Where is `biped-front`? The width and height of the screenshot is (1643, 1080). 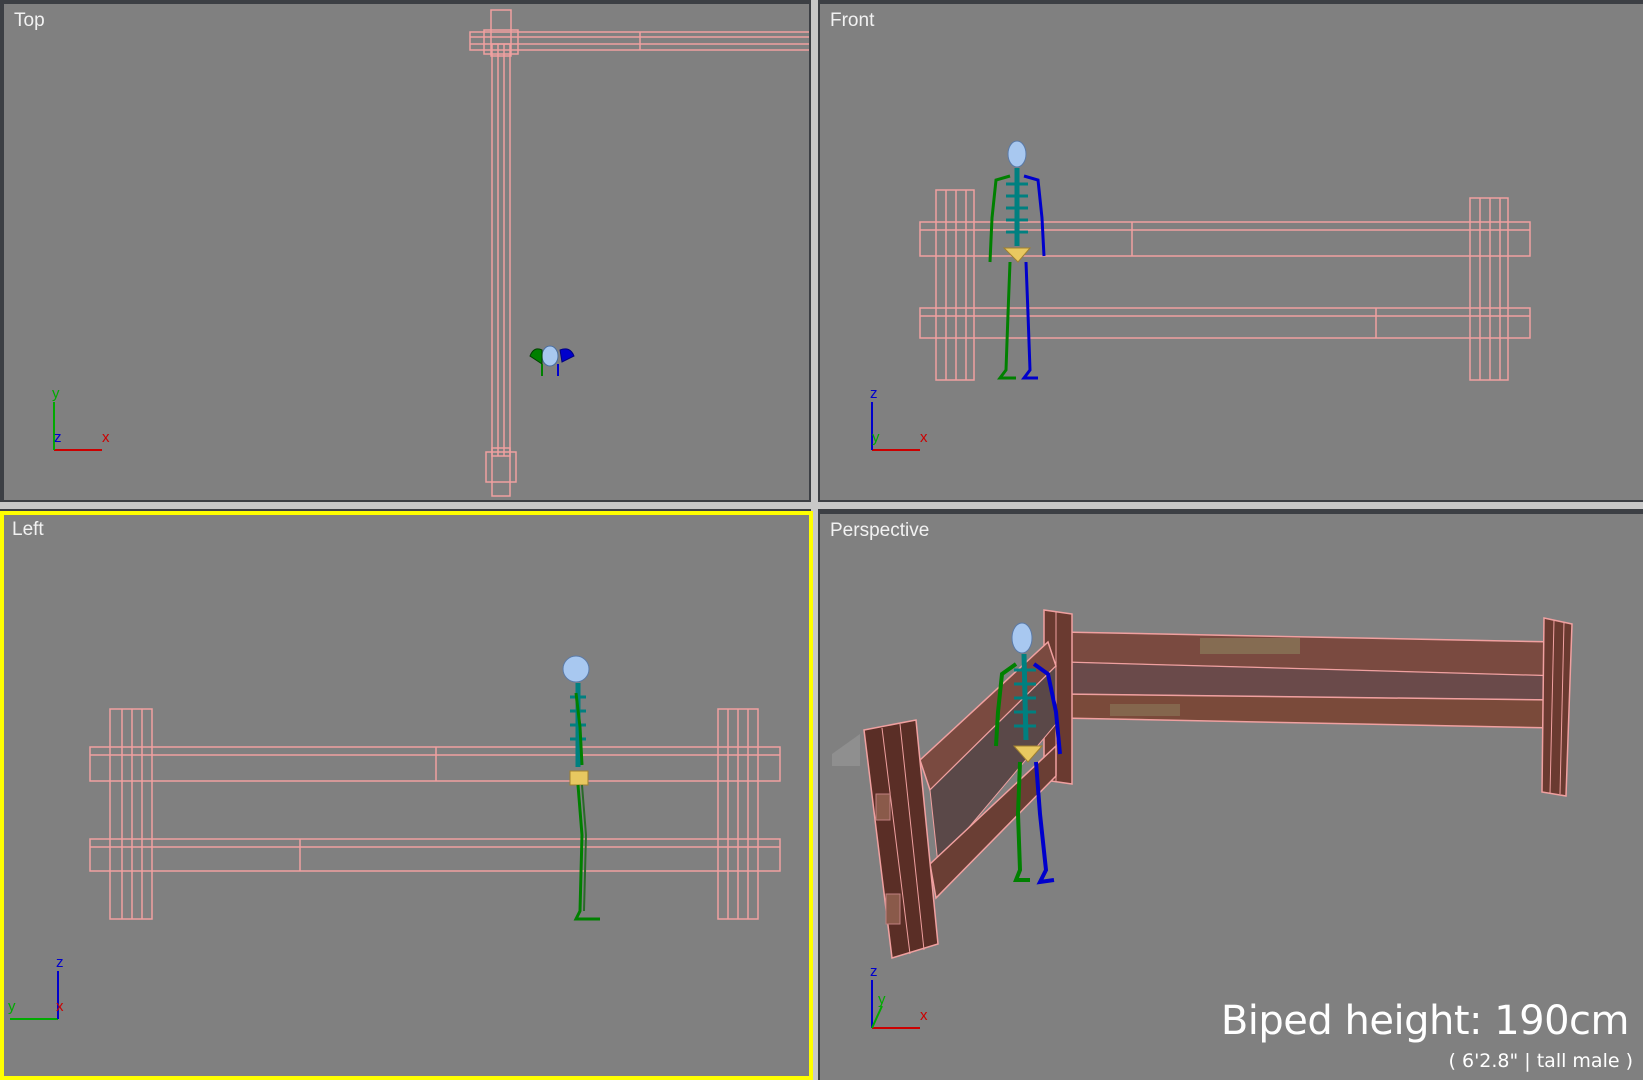
biped-front is located at coordinates (1017, 260).